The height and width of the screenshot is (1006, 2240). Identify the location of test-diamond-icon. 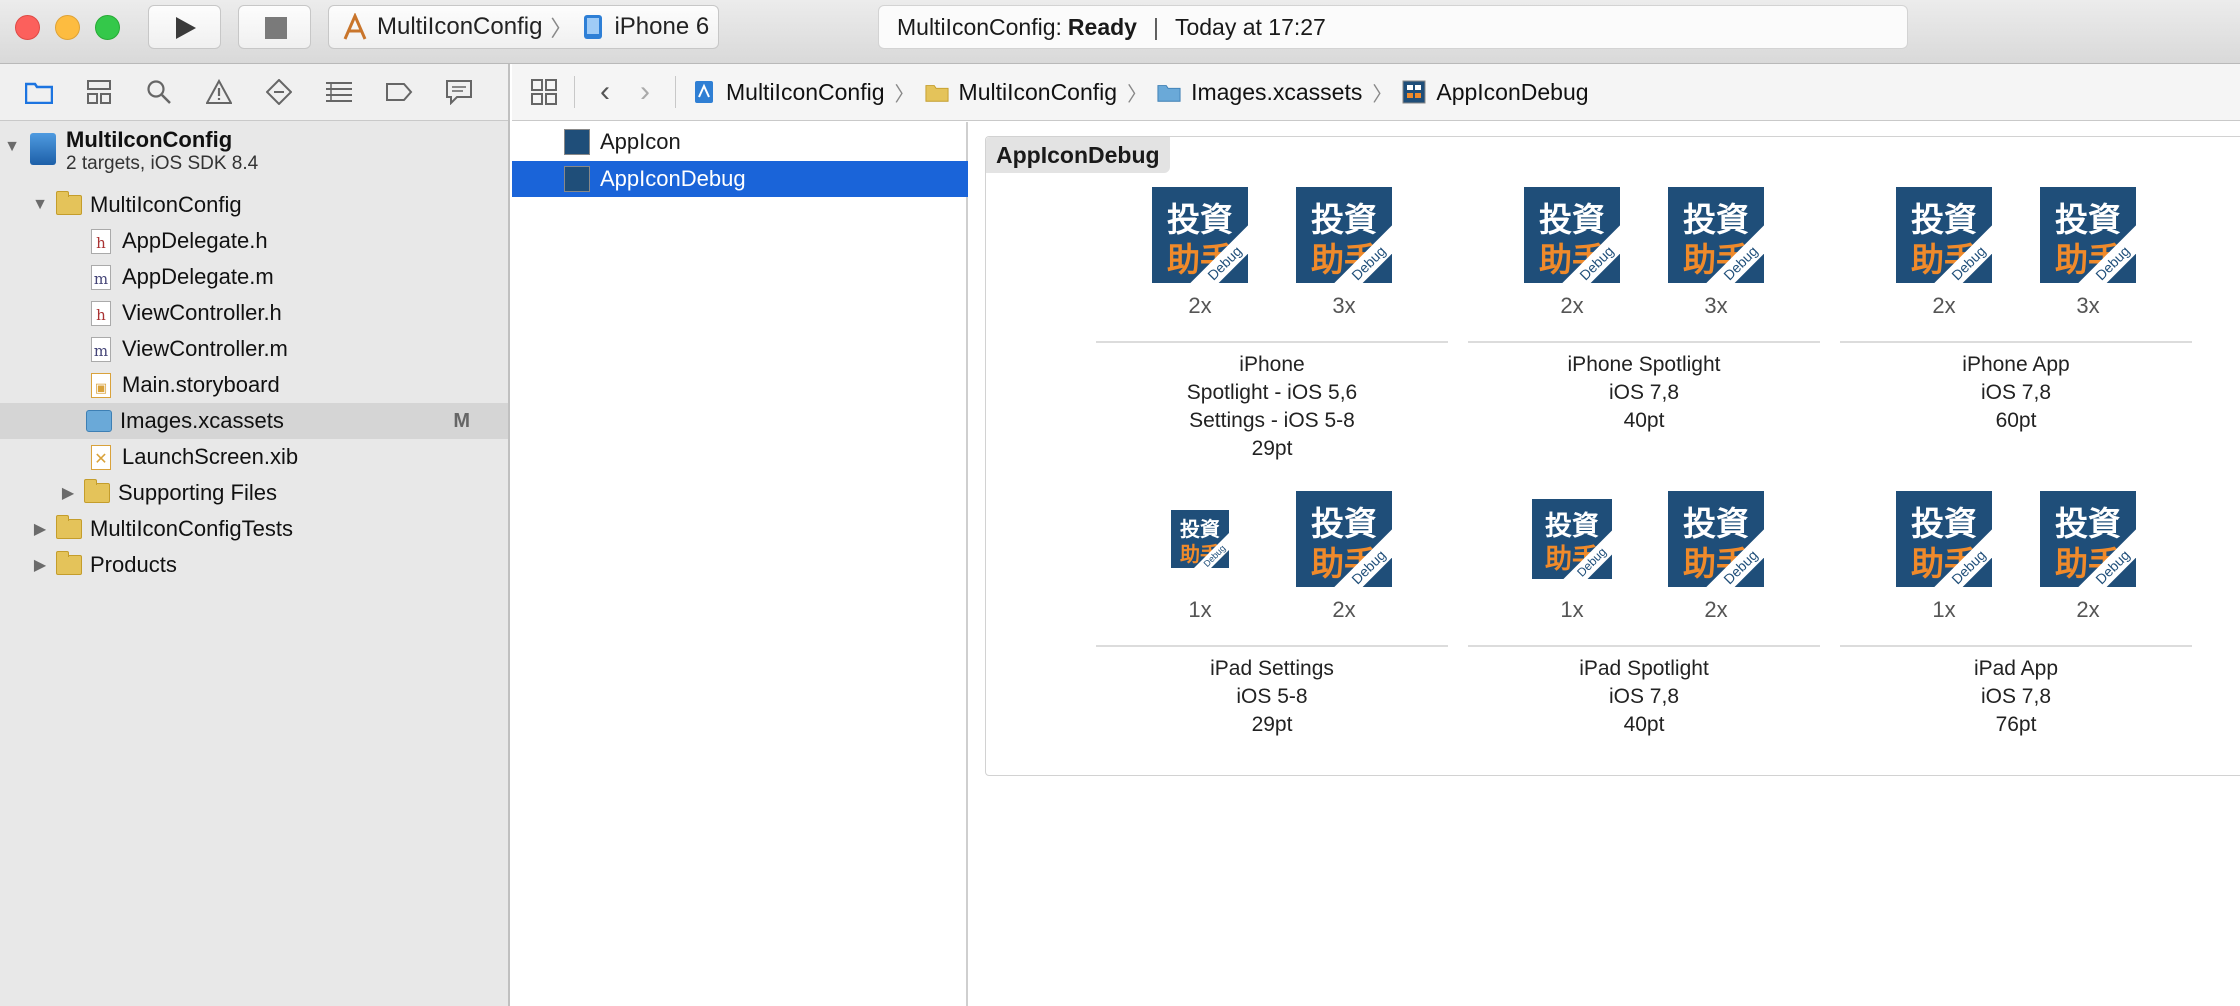
(279, 92).